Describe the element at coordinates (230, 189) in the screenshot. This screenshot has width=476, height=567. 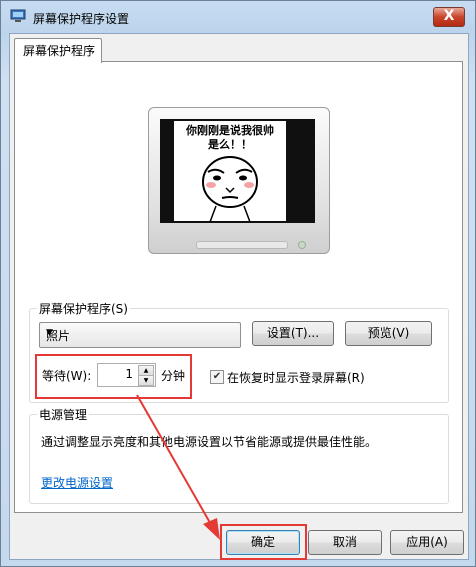
I see `meme-face-image` at that location.